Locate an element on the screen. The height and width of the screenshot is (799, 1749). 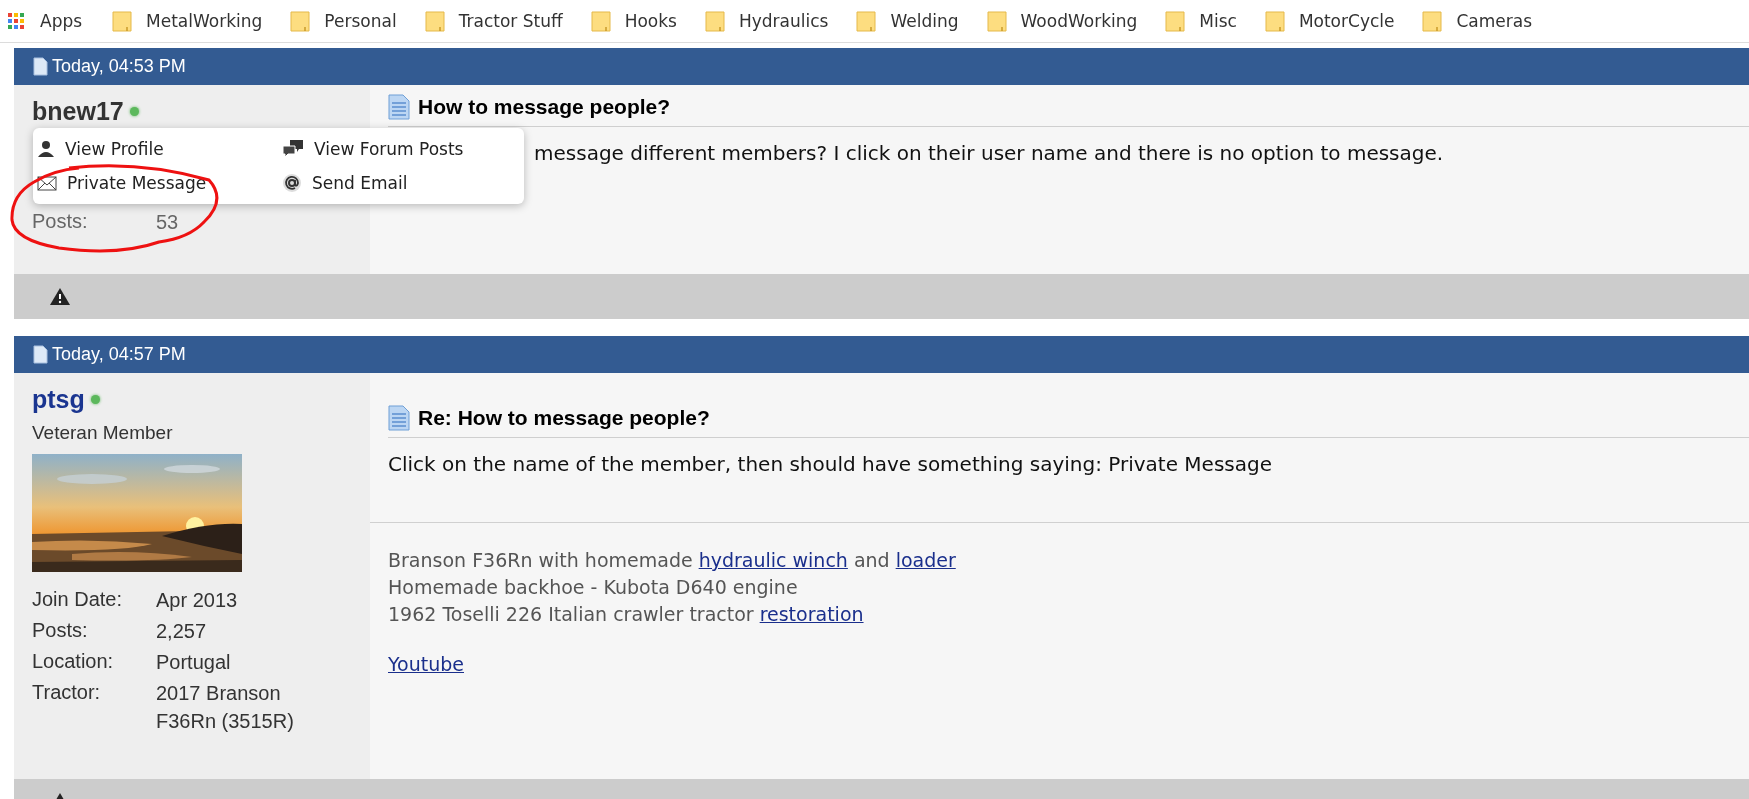
speech-bubbles-icon is located at coordinates (293, 149).